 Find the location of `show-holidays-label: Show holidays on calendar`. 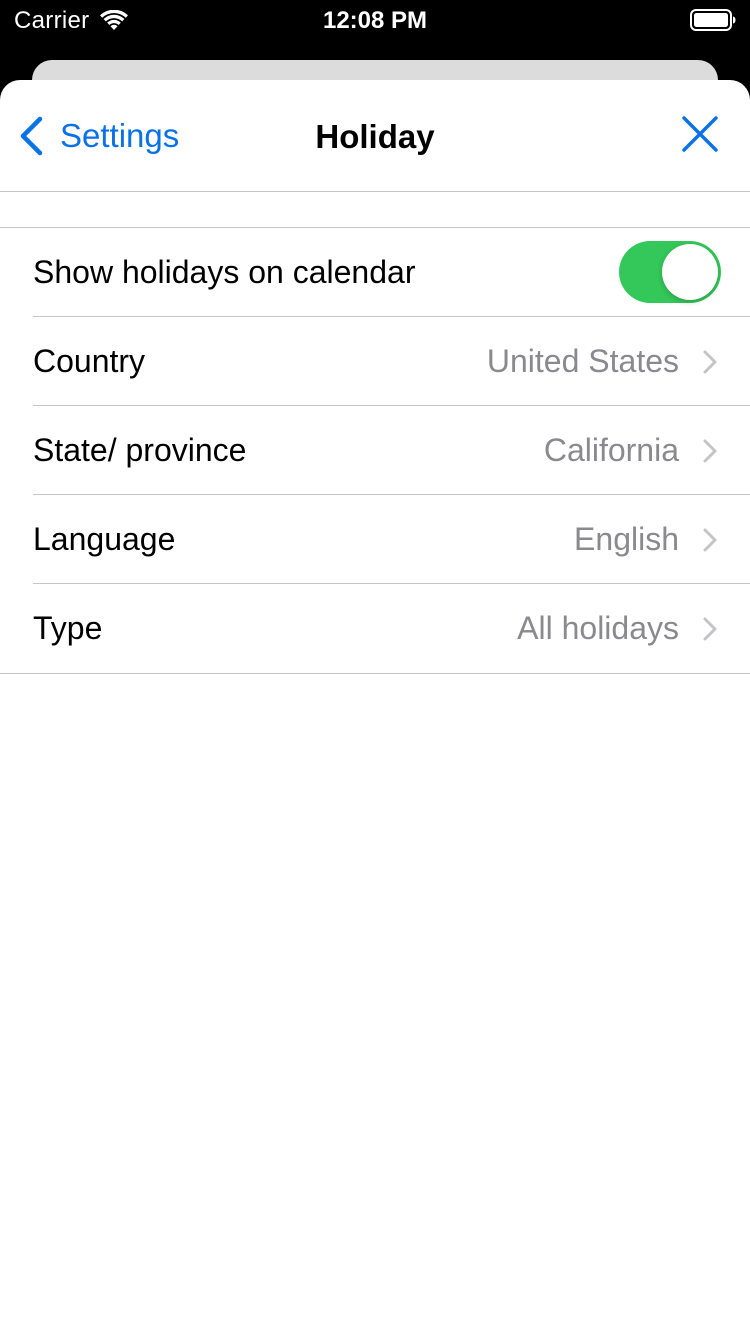

show-holidays-label: Show holidays on calendar is located at coordinates (224, 271).